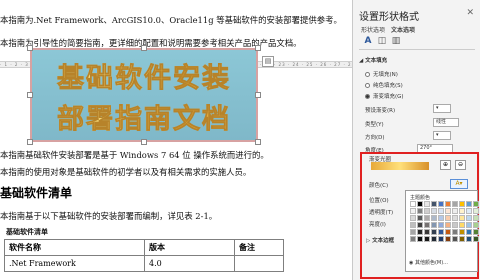 The image size is (480, 280). What do you see at coordinates (442, 108) in the screenshot?
I see `preset-gradient-dropdown: ▾` at bounding box center [442, 108].